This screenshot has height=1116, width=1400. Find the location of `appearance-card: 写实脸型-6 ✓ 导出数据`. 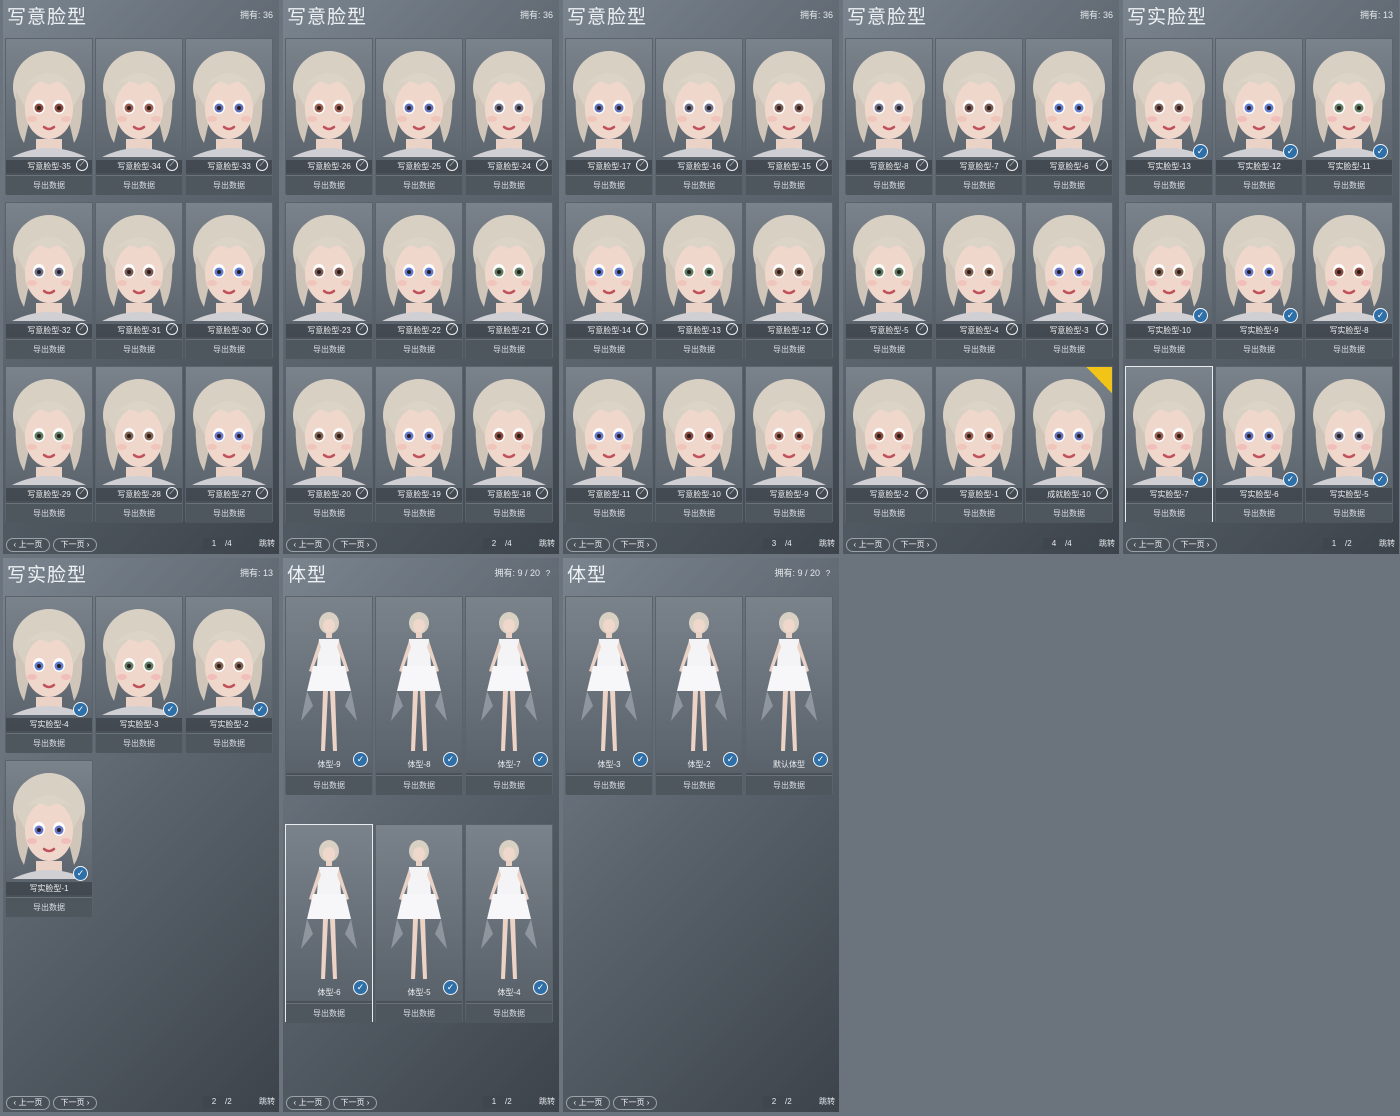

appearance-card: 写实脸型-6 ✓ 导出数据 is located at coordinates (1259, 444).